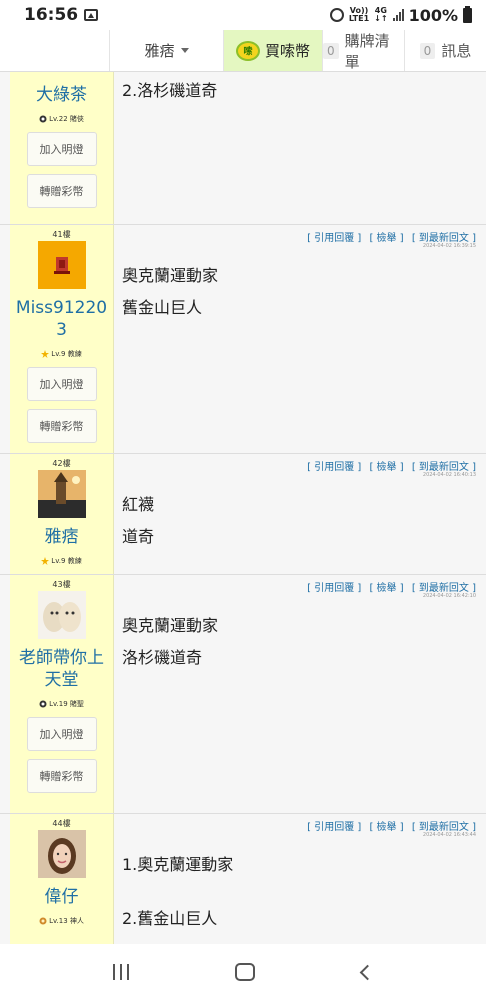  Describe the element at coordinates (184, 50) in the screenshot. I see `chevron-down-icon` at that location.